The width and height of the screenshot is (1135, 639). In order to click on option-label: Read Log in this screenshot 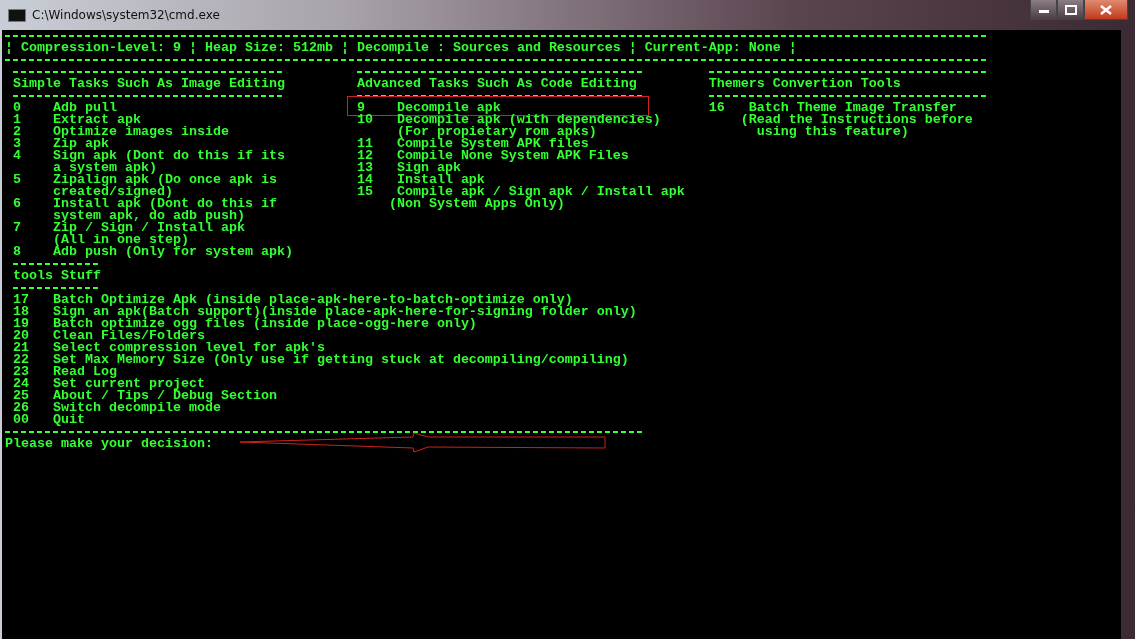, I will do `click(84, 372)`.